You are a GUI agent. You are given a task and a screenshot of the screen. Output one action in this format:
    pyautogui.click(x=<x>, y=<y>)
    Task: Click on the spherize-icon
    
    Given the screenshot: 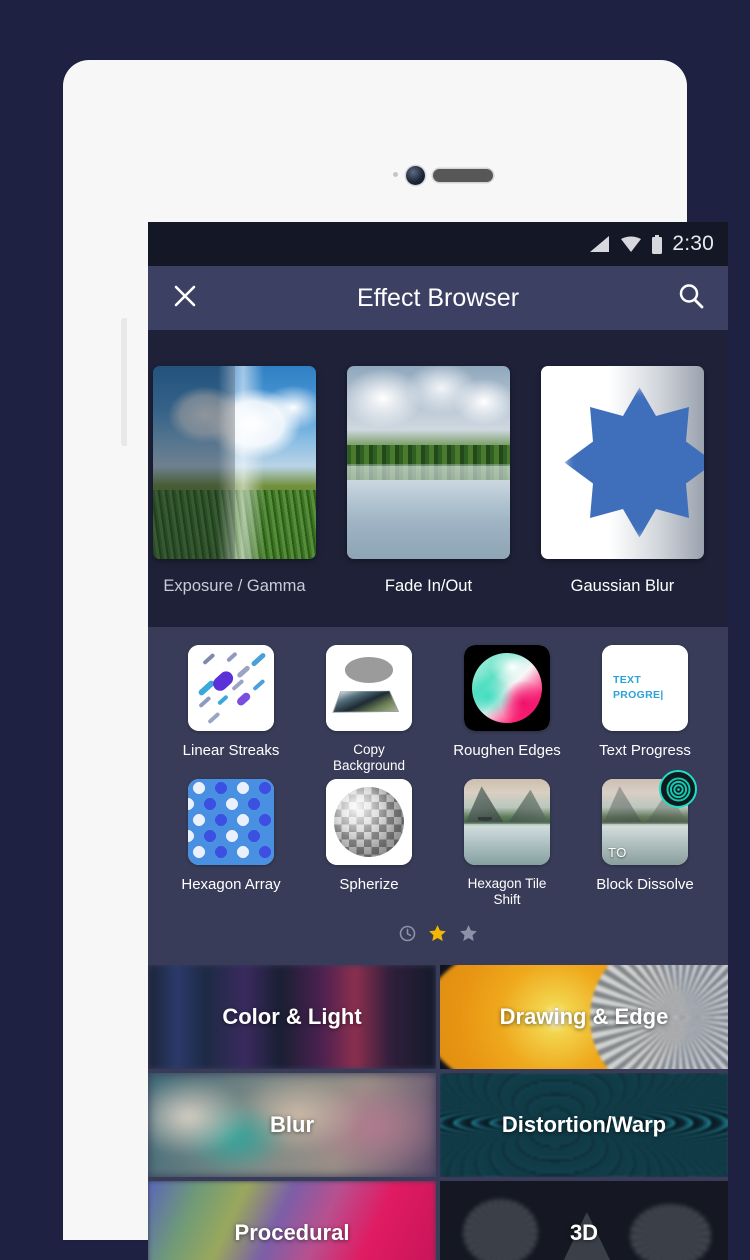 What is the action you would take?
    pyautogui.click(x=369, y=822)
    